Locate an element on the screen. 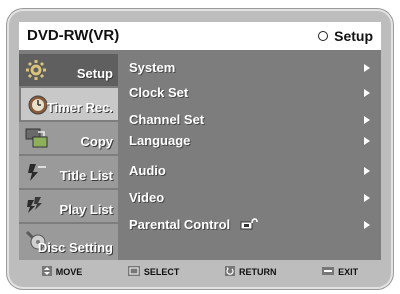 Image resolution: width=400 pixels, height=294 pixels. disc-type-title: DVD-RW(VR) is located at coordinates (73, 35).